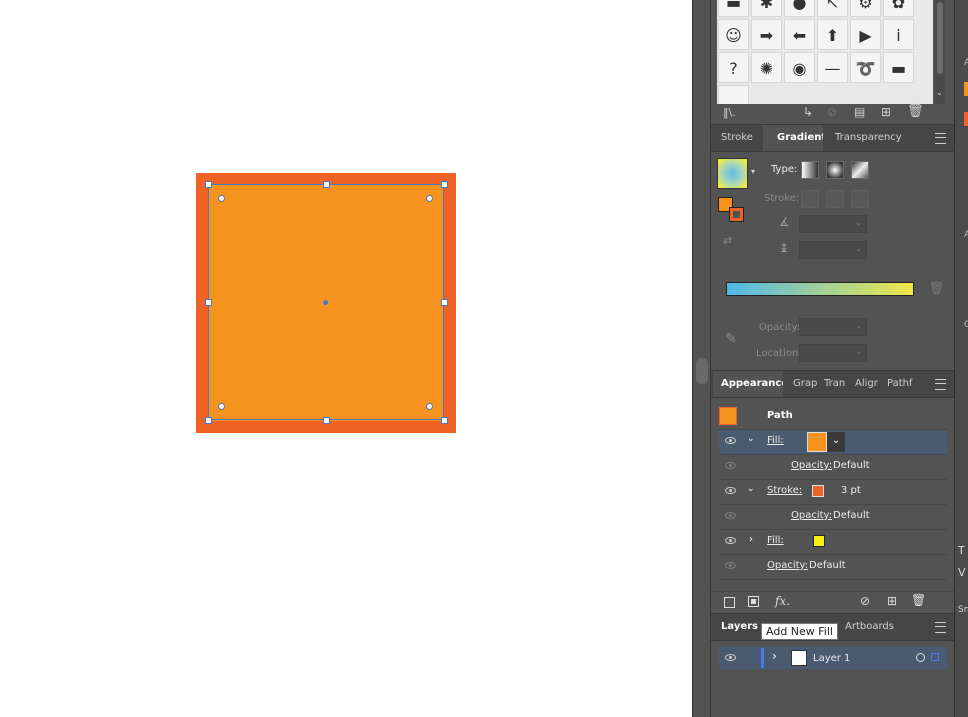  Describe the element at coordinates (784, 490) in the screenshot. I see `stroke-label: Stroke:` at that location.